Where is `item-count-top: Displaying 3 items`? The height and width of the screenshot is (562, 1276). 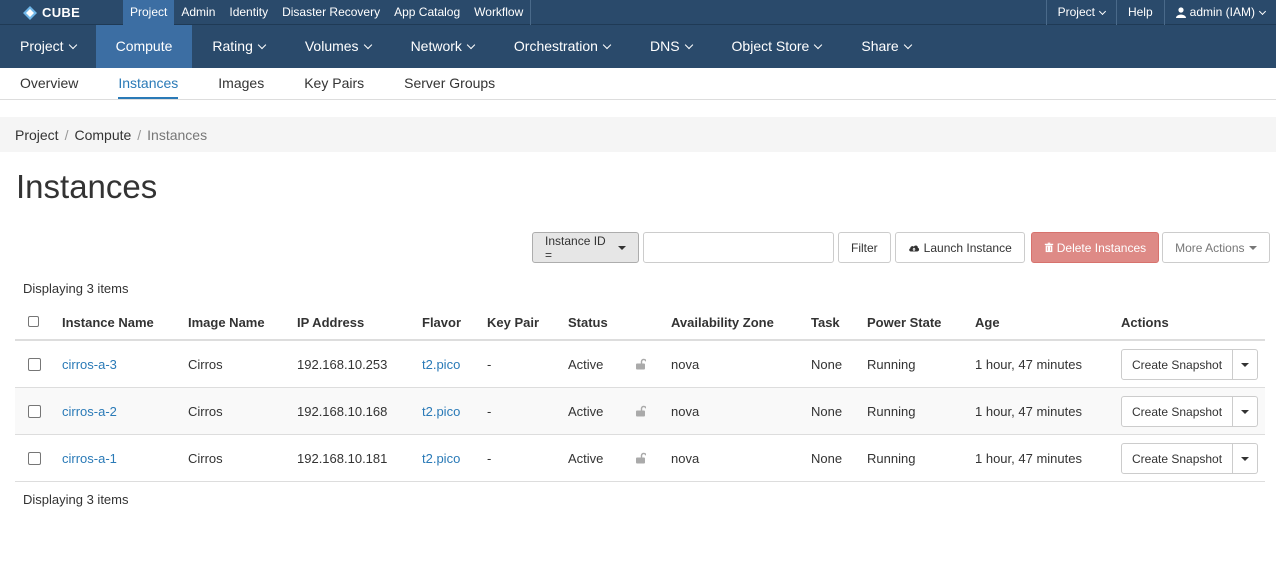
item-count-top: Displaying 3 items is located at coordinates (76, 288).